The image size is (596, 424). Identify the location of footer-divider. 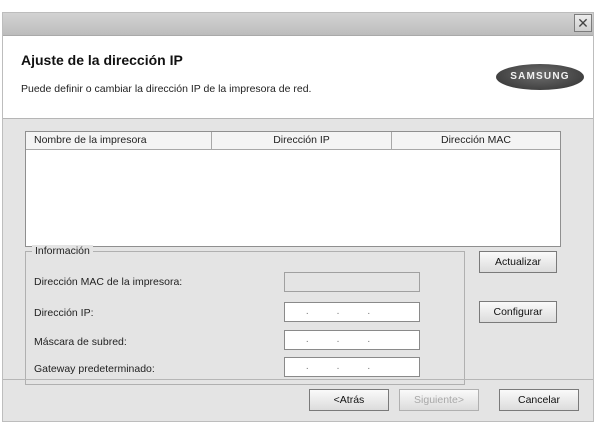
(298, 379).